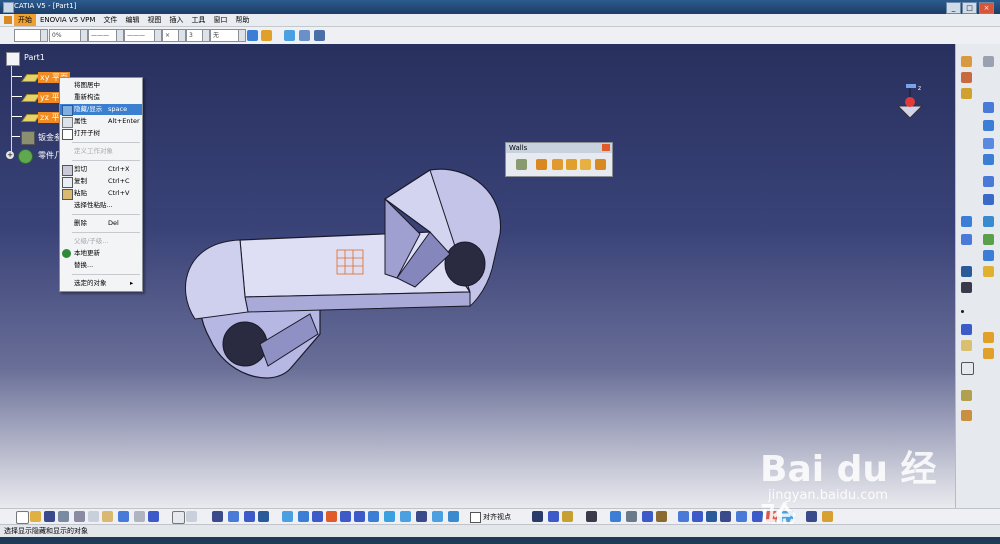 The image size is (1000, 544). Describe the element at coordinates (178, 517) in the screenshot. I see `formula-icon` at that location.